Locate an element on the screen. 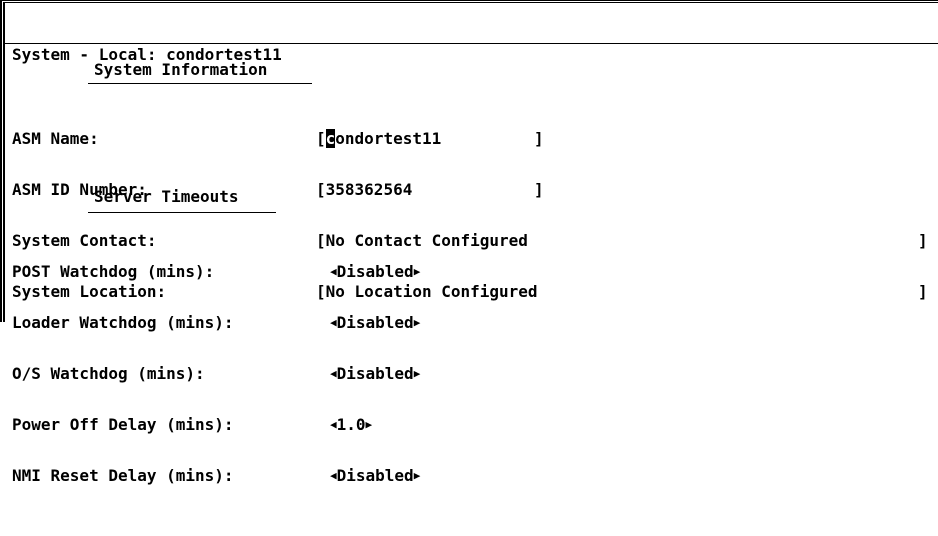  power-off-delay-selector: ◀1.0▶ is located at coordinates (351, 424).